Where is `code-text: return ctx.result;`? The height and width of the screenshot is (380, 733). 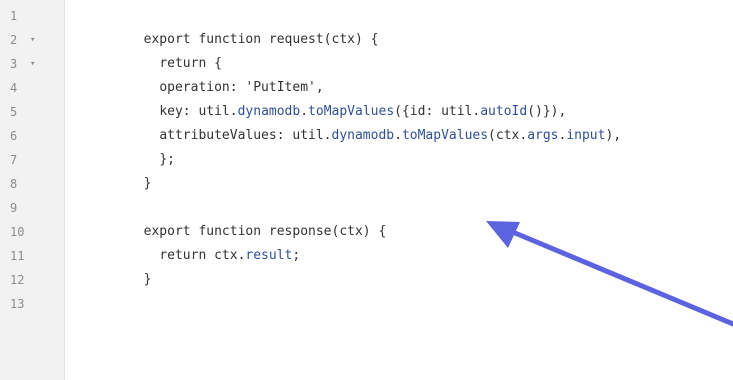 code-text: return ctx.result; is located at coordinates (214, 256).